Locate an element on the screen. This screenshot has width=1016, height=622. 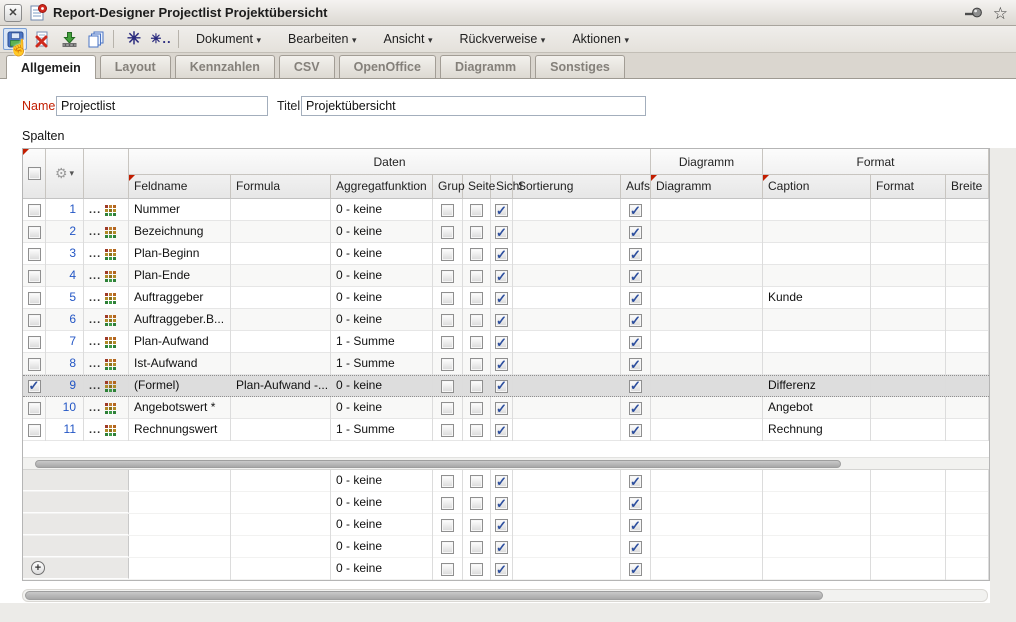
add-row-button: + is located at coordinates (38, 568).